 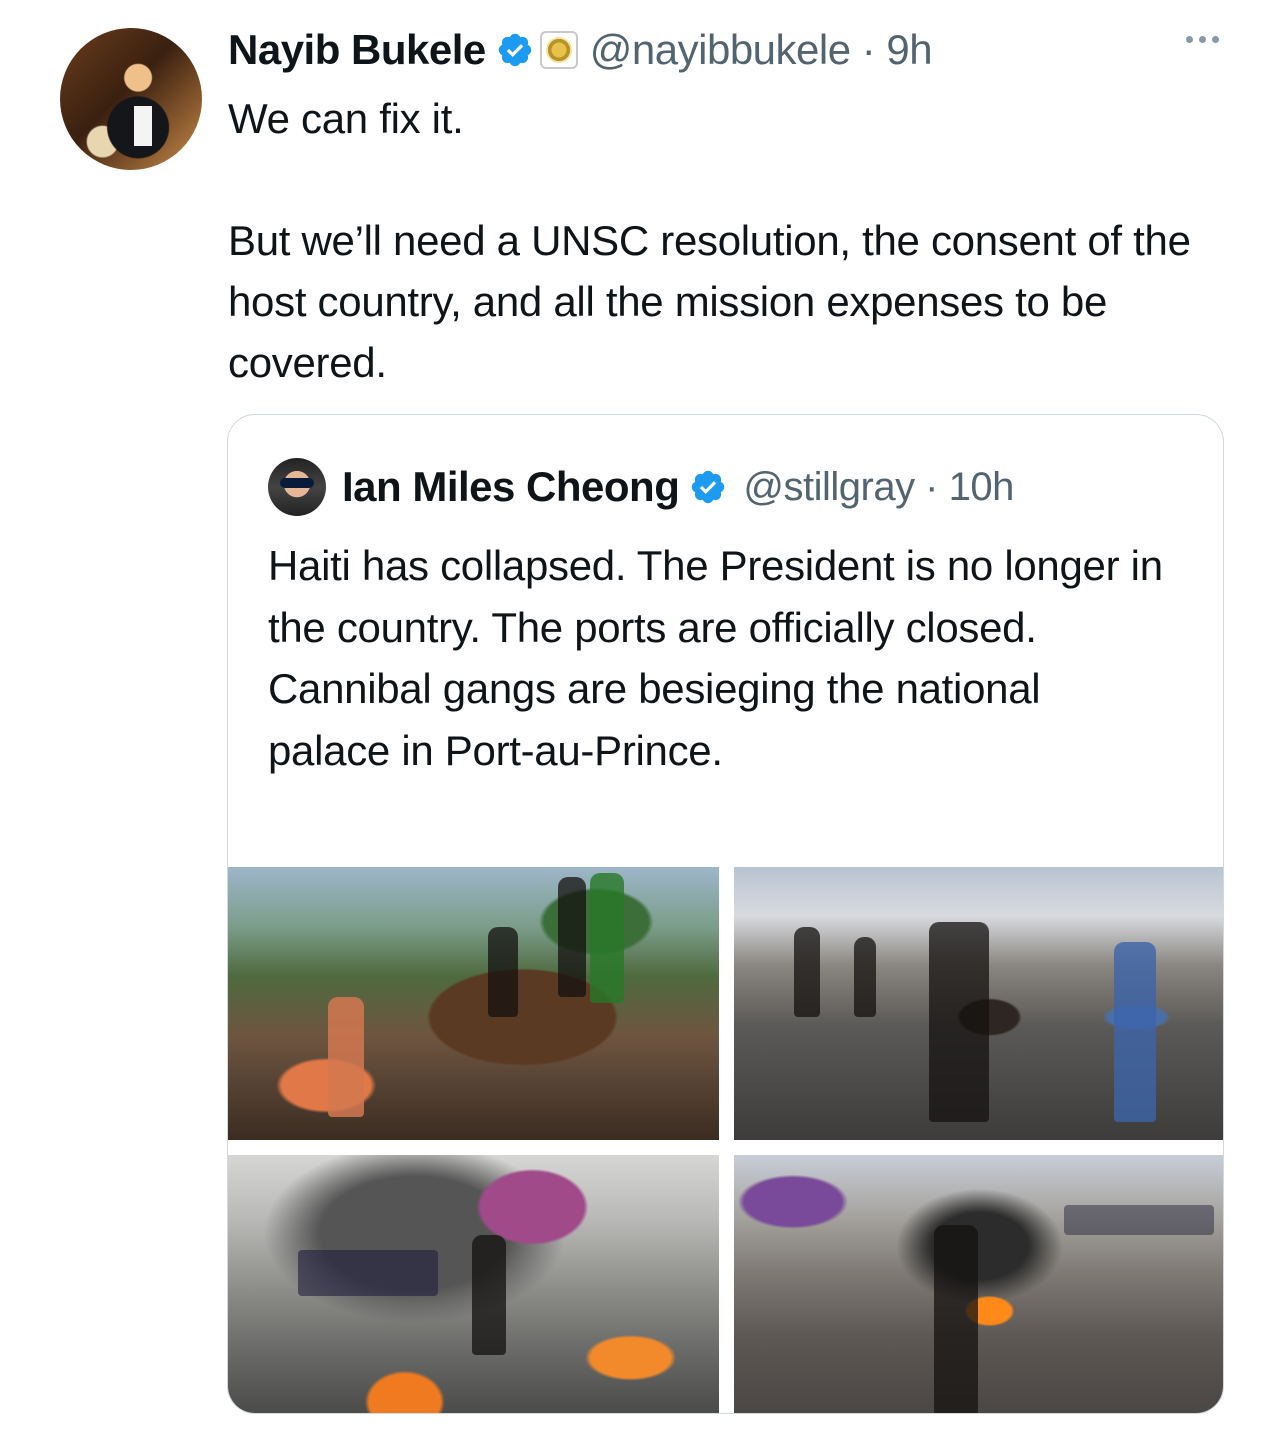 I want to click on more-options-icon, so click(x=1202, y=39).